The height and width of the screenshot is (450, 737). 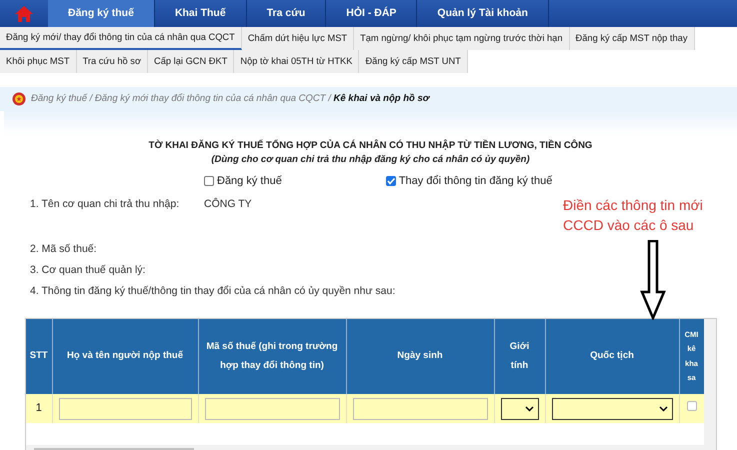 I want to click on emblem-icon, so click(x=19, y=99).